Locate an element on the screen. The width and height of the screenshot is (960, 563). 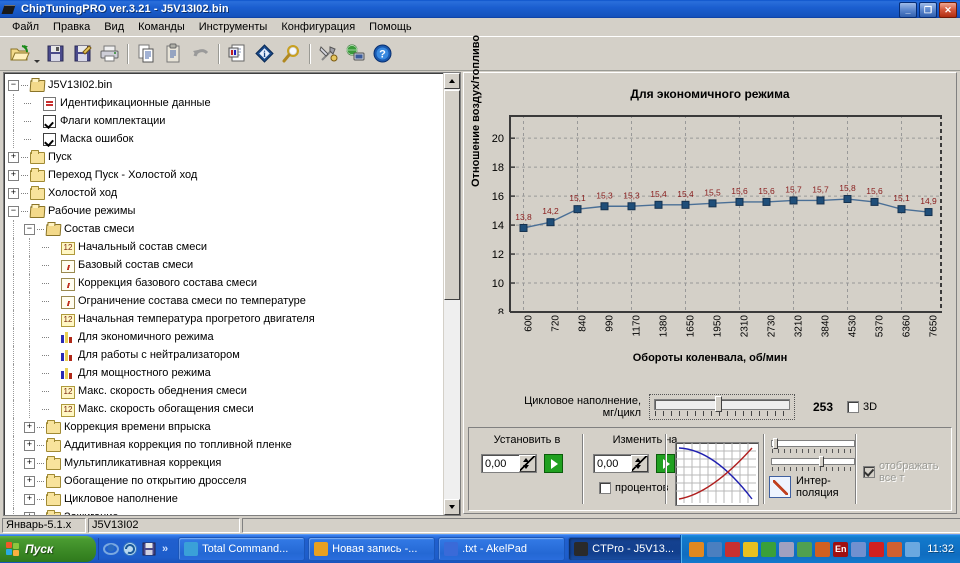
minimize-button: _ is located at coordinates (908, 10).